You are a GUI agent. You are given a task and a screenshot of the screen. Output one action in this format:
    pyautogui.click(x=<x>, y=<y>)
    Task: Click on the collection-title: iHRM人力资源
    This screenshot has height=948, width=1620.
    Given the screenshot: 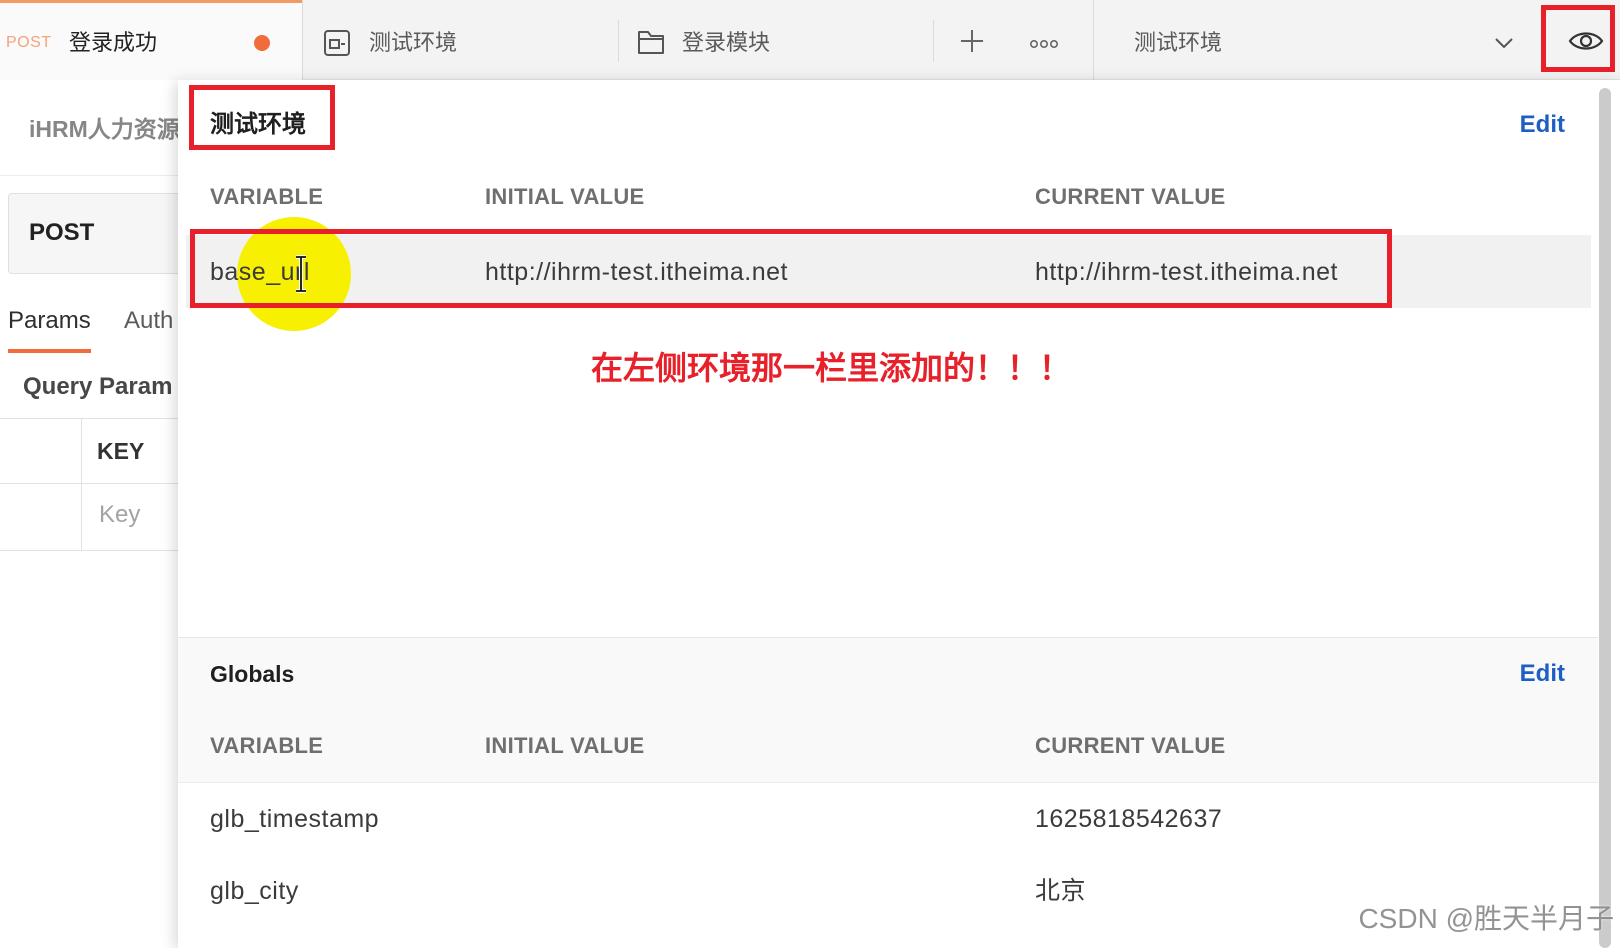 What is the action you would take?
    pyautogui.click(x=103, y=129)
    